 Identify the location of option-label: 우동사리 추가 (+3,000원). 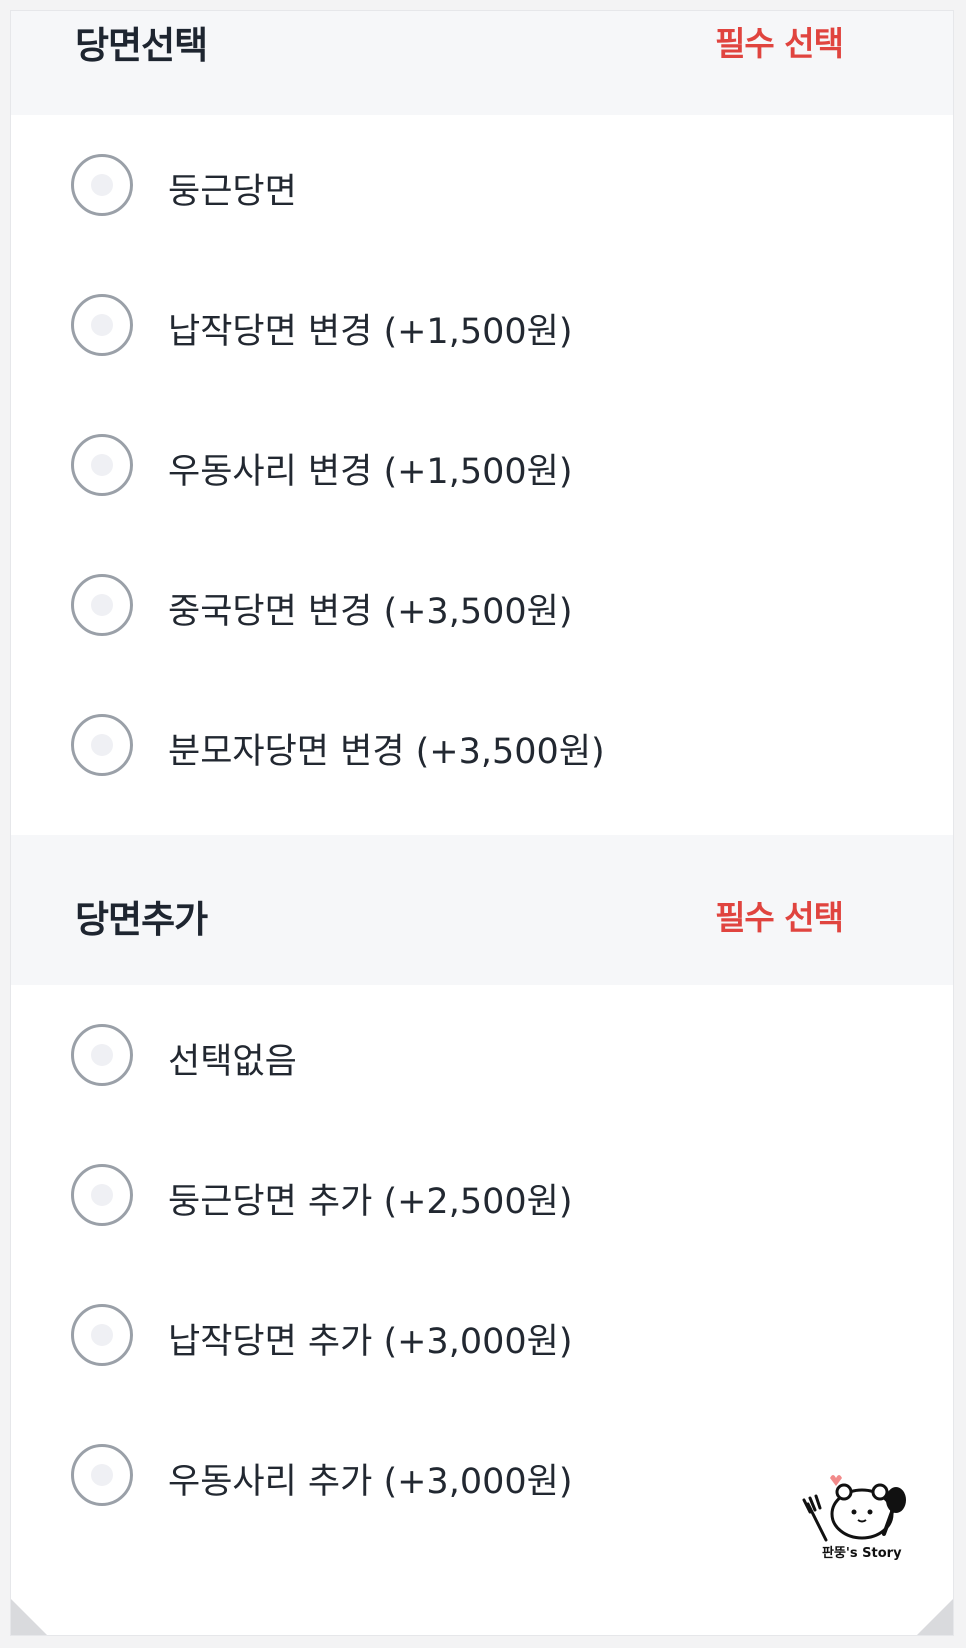
(370, 1482).